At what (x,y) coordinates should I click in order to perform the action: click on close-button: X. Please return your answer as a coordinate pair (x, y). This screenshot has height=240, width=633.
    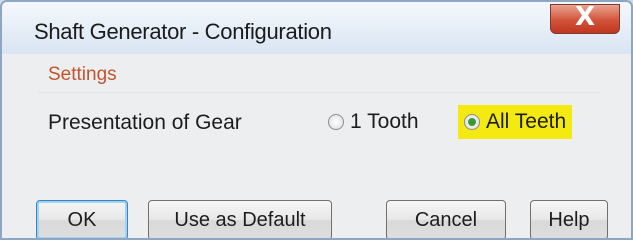
    Looking at the image, I should click on (585, 18).